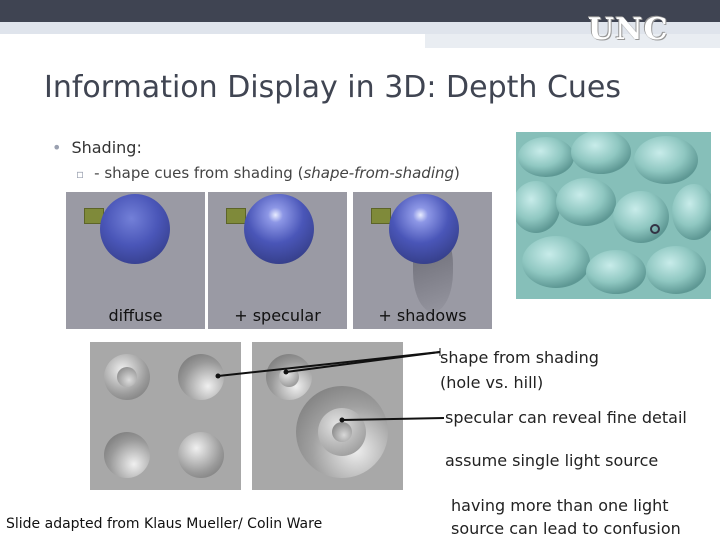  What do you see at coordinates (566, 528) in the screenshot?
I see `note-confusion-line2: source can lead to confusion` at bounding box center [566, 528].